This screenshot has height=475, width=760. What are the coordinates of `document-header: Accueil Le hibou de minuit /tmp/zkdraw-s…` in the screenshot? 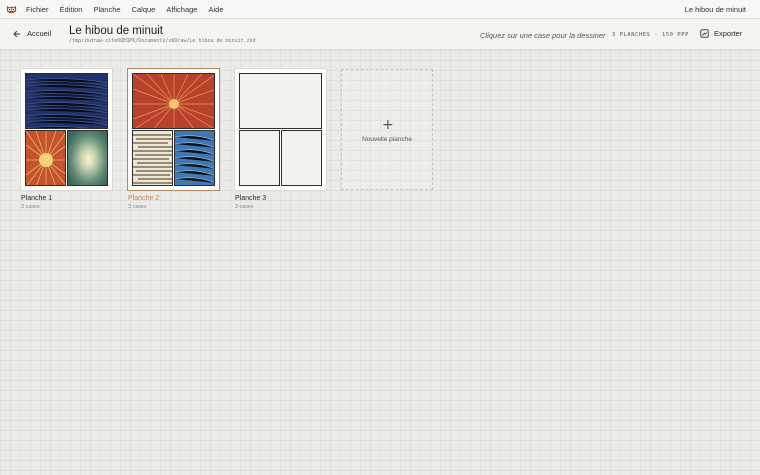 It's located at (380, 34).